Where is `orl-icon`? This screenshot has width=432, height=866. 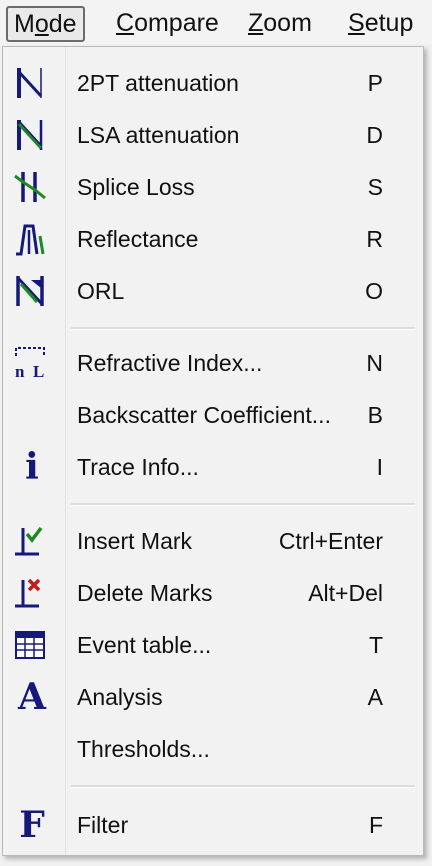 orl-icon is located at coordinates (30, 291).